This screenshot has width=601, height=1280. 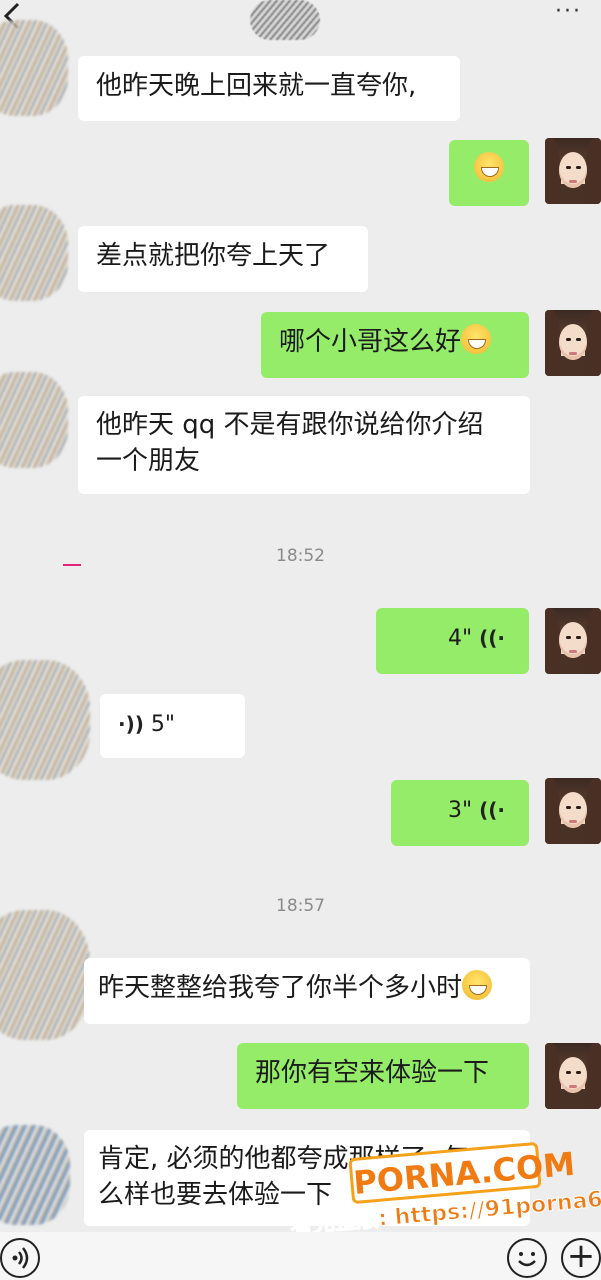 What do you see at coordinates (256, 86) in the screenshot?
I see `message-text: 他昨天晚上回来就一直夸你,` at bounding box center [256, 86].